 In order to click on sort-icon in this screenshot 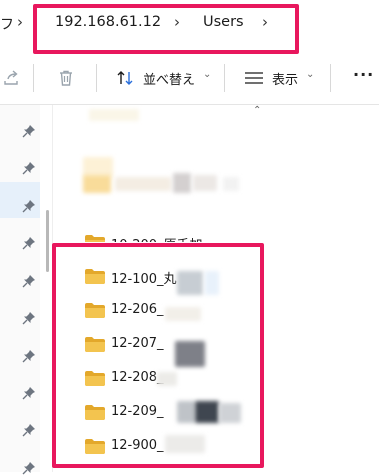, I will do `click(126, 78)`.